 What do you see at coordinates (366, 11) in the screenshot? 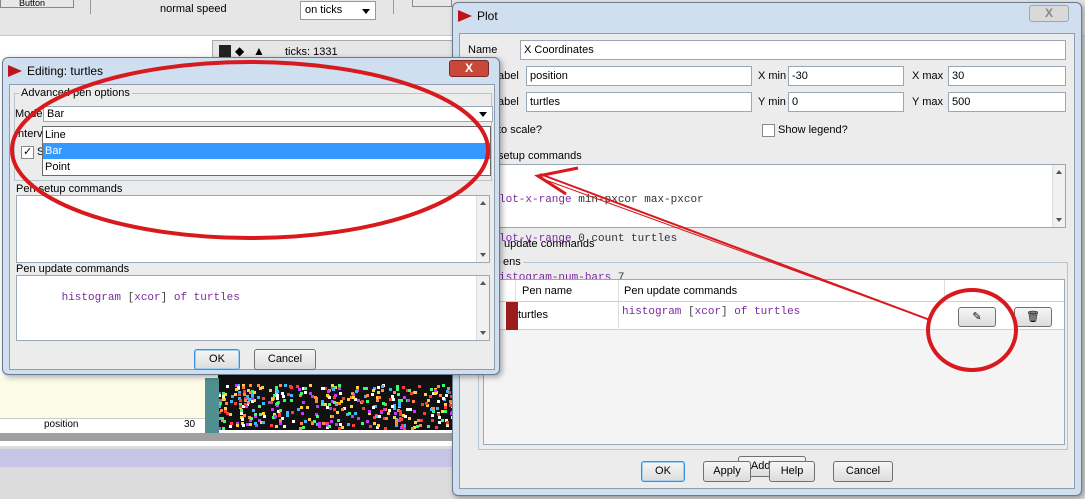
I see `chevron-down-icon` at bounding box center [366, 11].